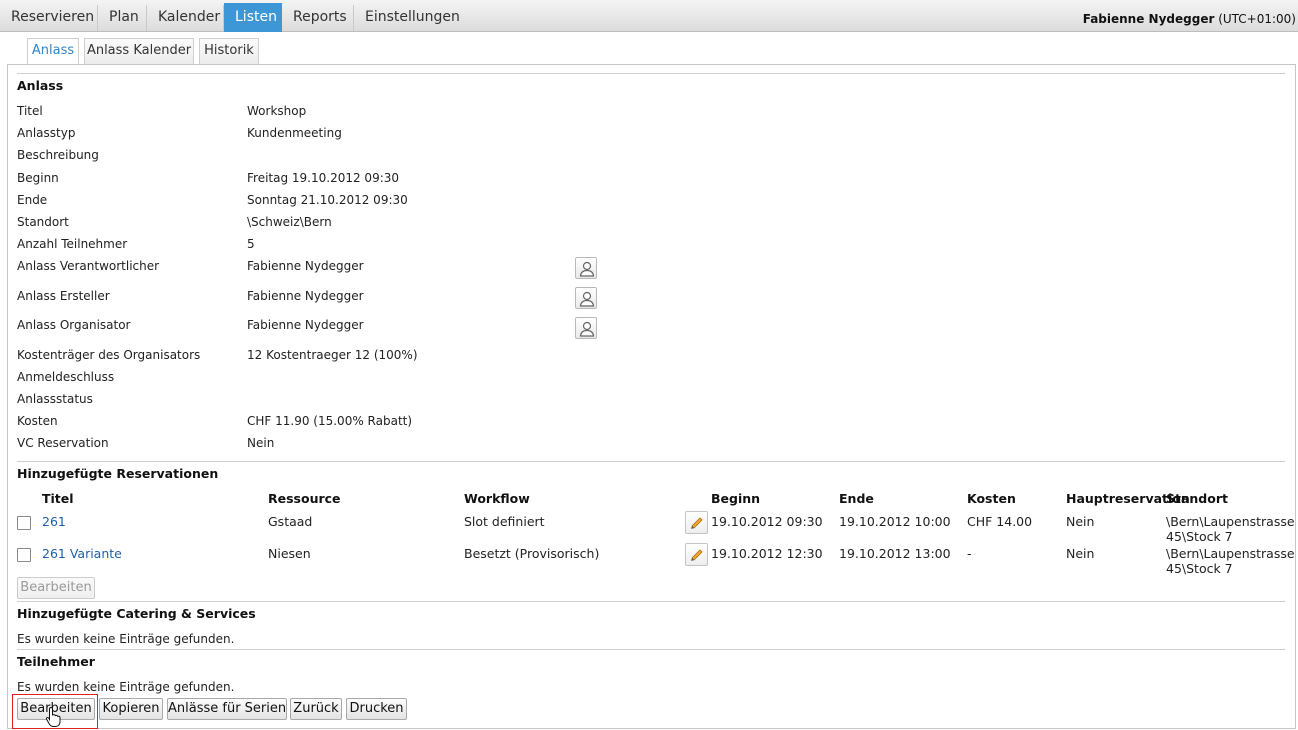 The width and height of the screenshot is (1298, 730). What do you see at coordinates (305, 266) in the screenshot?
I see `field-value-verantwortlicher: Fabienne Nydegger` at bounding box center [305, 266].